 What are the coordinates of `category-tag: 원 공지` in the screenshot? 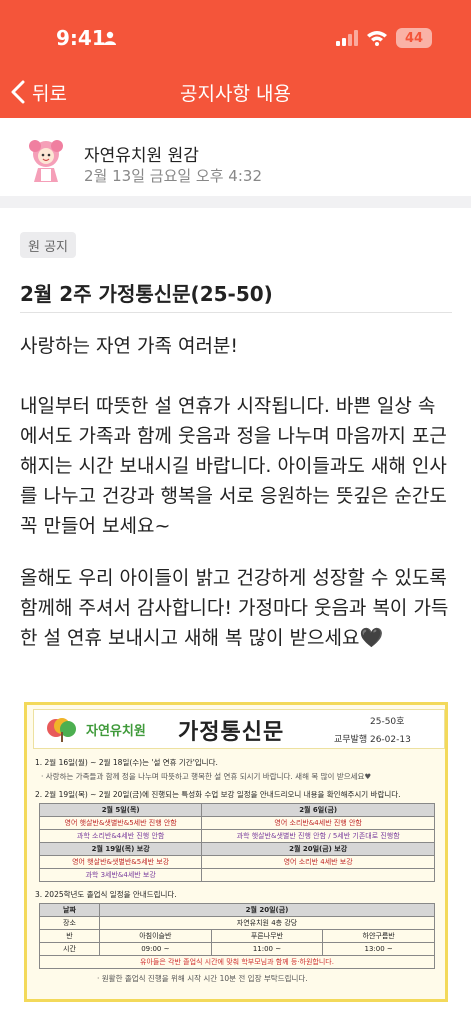 It's located at (48, 245).